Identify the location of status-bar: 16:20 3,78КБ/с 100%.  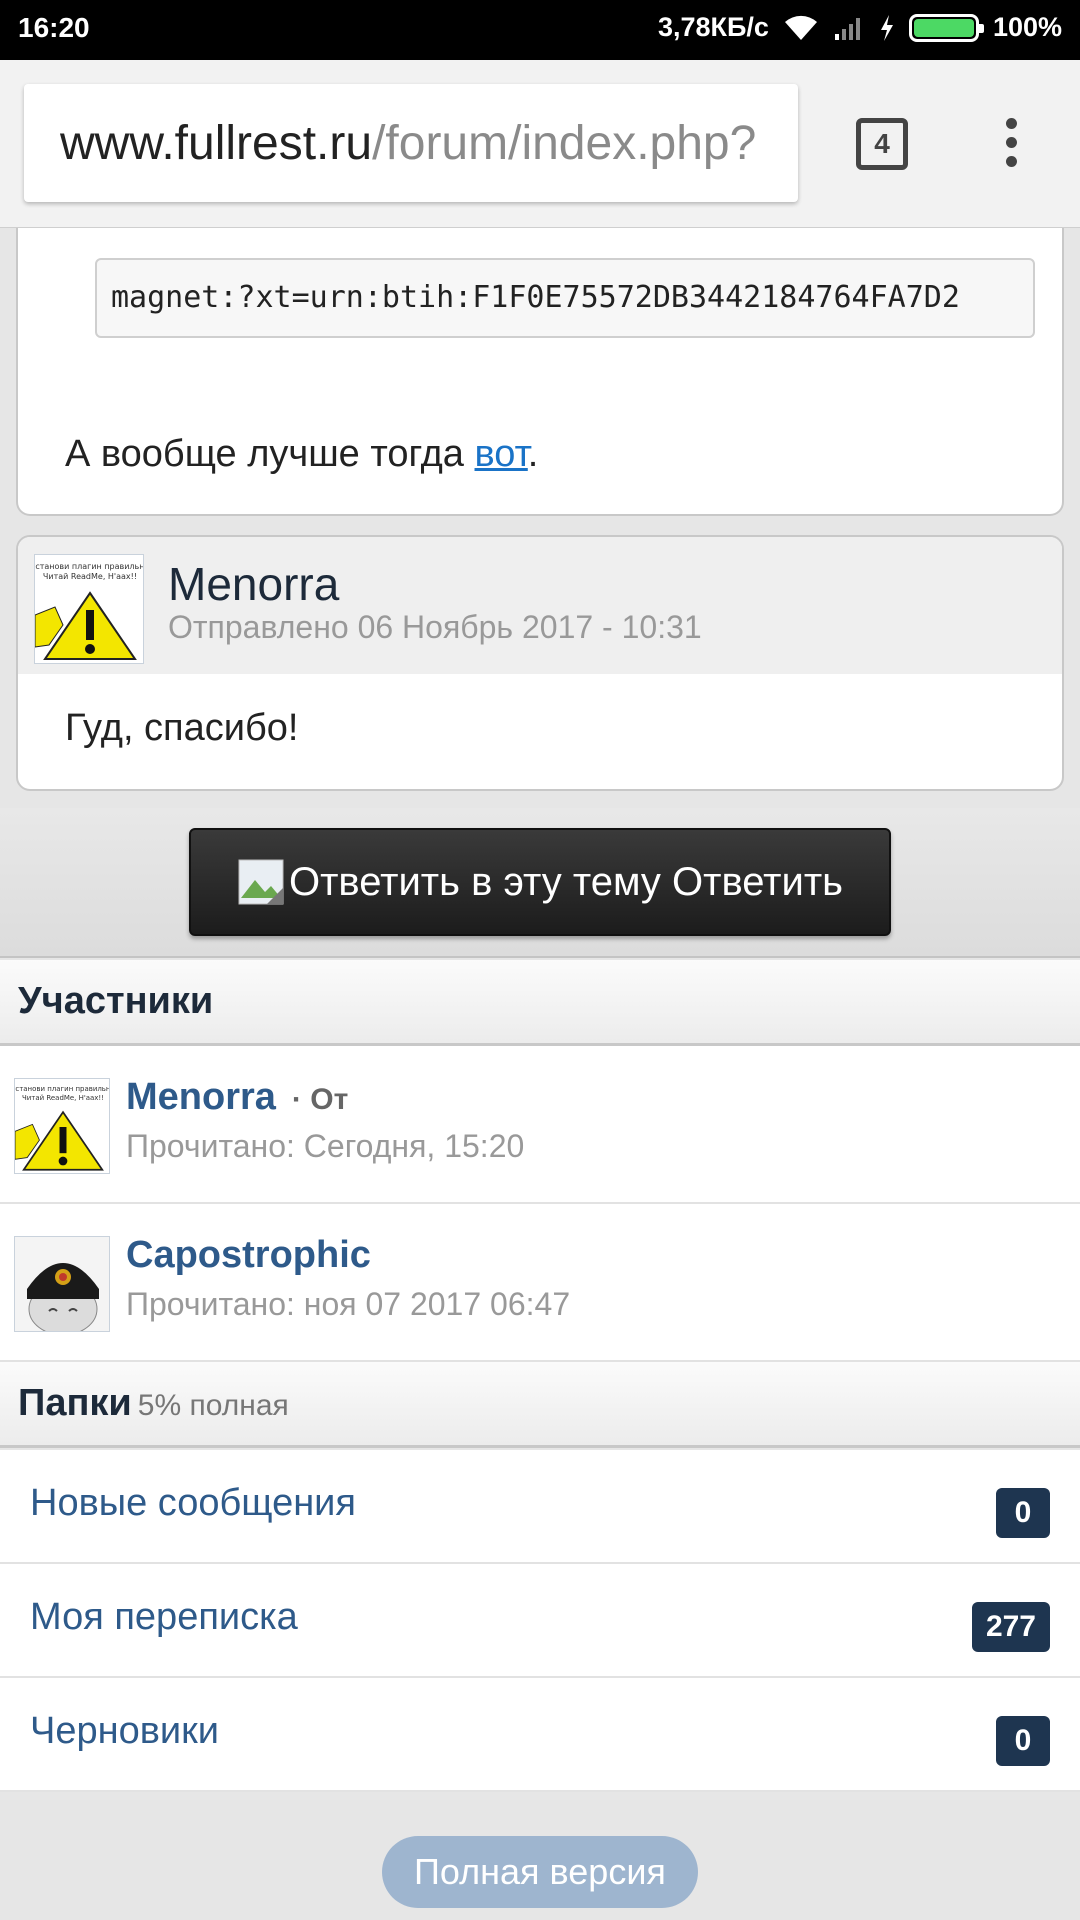
(540, 30).